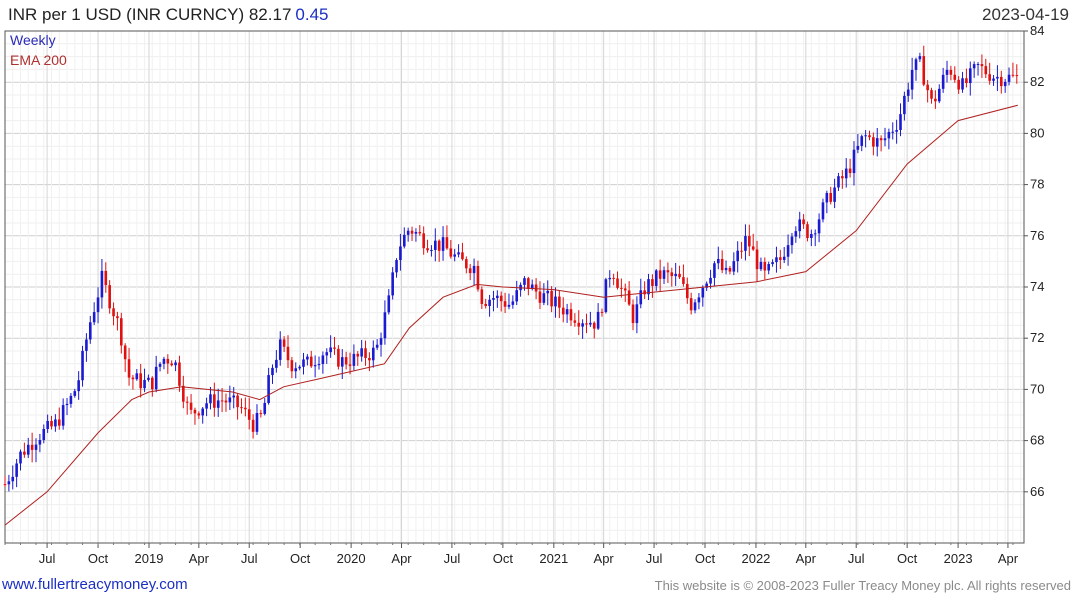 This screenshot has width=1075, height=600. I want to click on y-tick-label: 78, so click(1037, 184).